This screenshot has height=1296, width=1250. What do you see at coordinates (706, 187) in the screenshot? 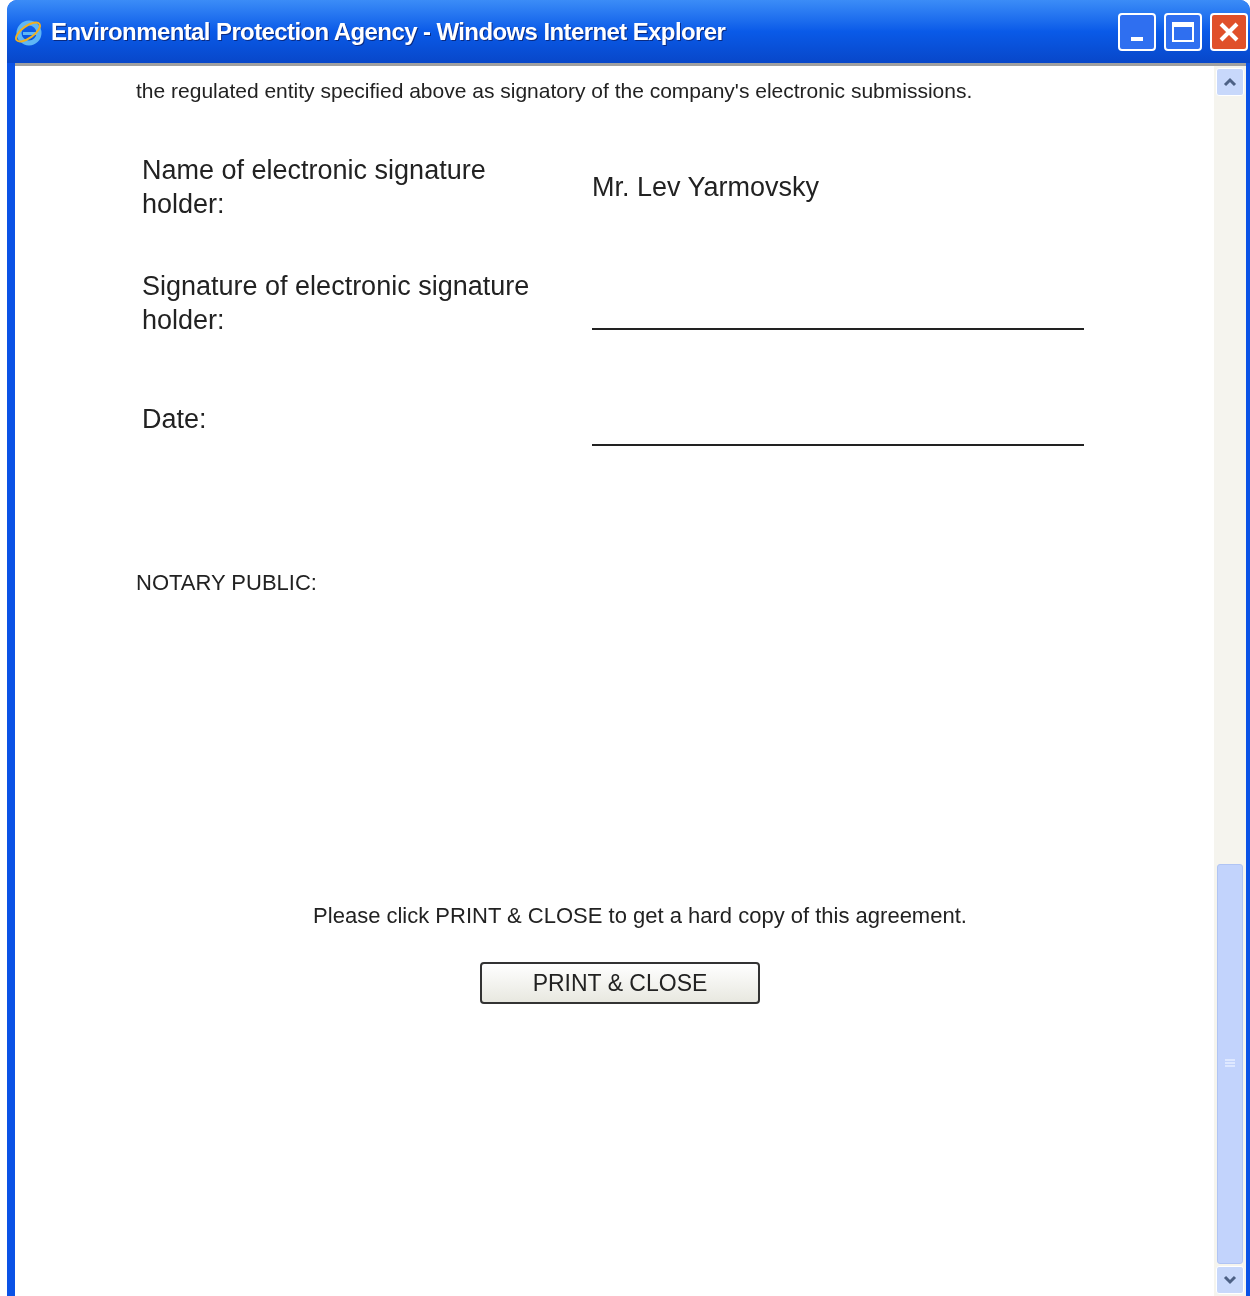
I see `field-value: Mr. Lev Yarmovsky` at bounding box center [706, 187].